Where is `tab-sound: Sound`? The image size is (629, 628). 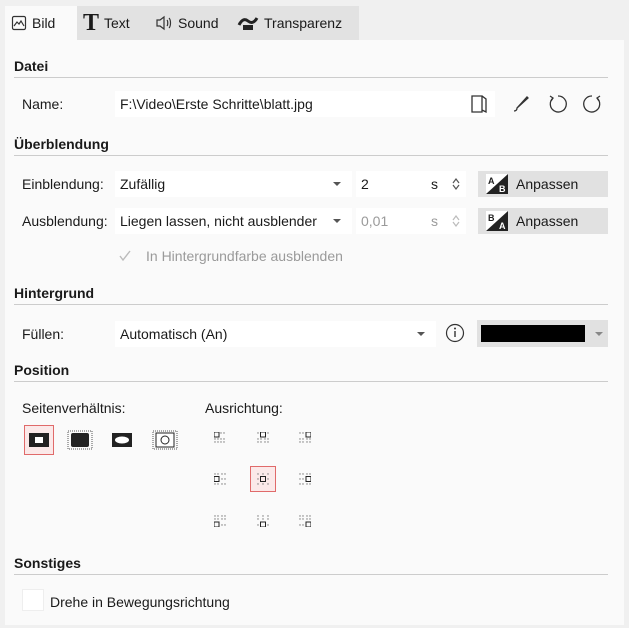 tab-sound: Sound is located at coordinates (190, 23).